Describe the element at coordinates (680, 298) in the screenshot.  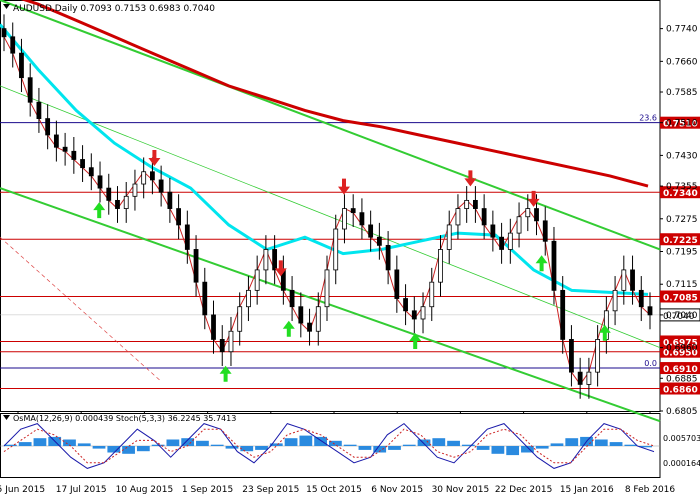
I see `level-price-label: 0.7085` at that location.